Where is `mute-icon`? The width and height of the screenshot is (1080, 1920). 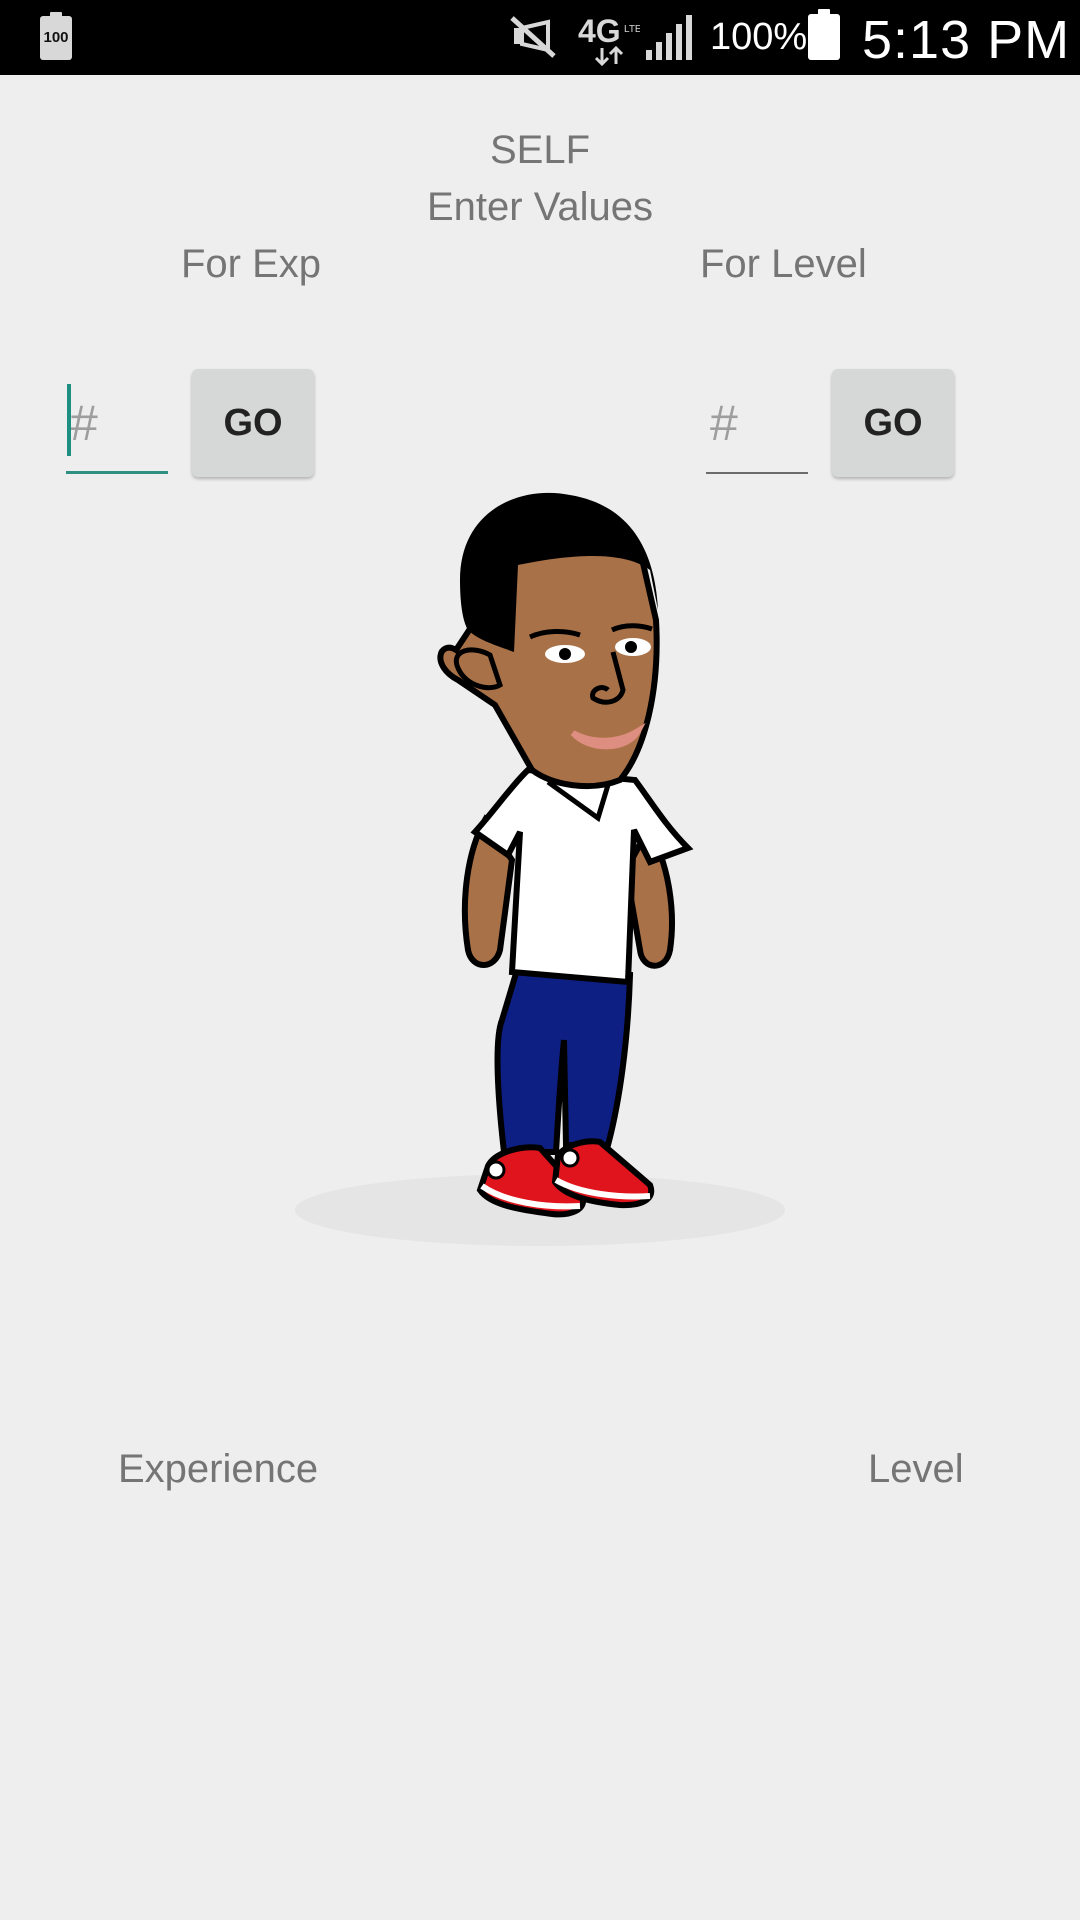
mute-icon is located at coordinates (533, 37).